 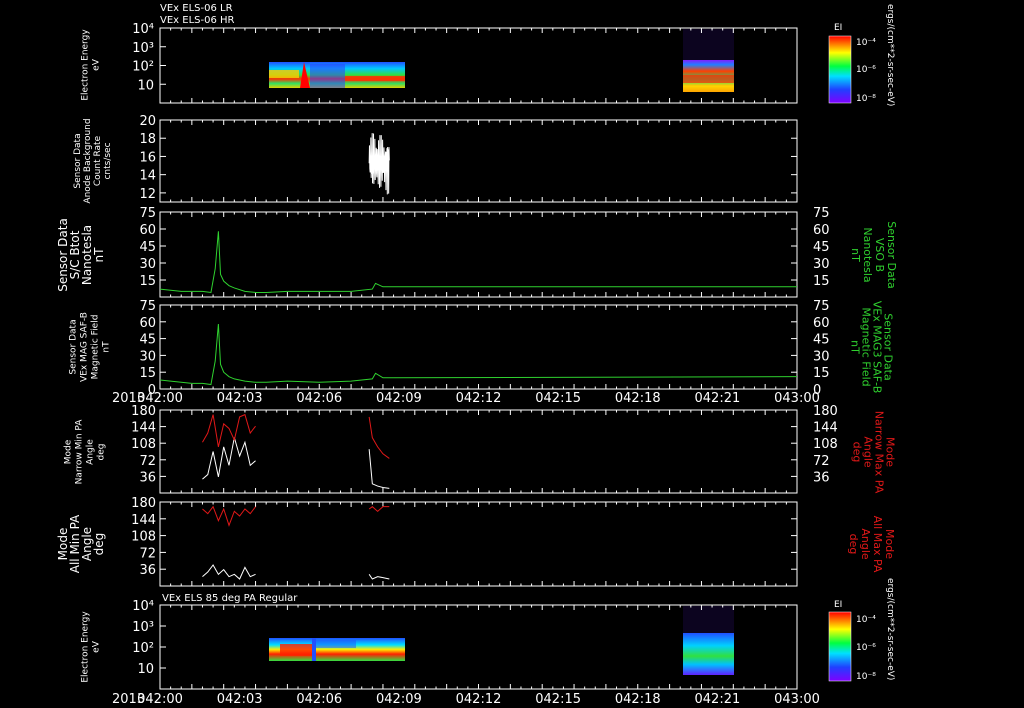 What do you see at coordinates (817, 390) in the screenshot?
I see `y-tick-label-right: 0` at bounding box center [817, 390].